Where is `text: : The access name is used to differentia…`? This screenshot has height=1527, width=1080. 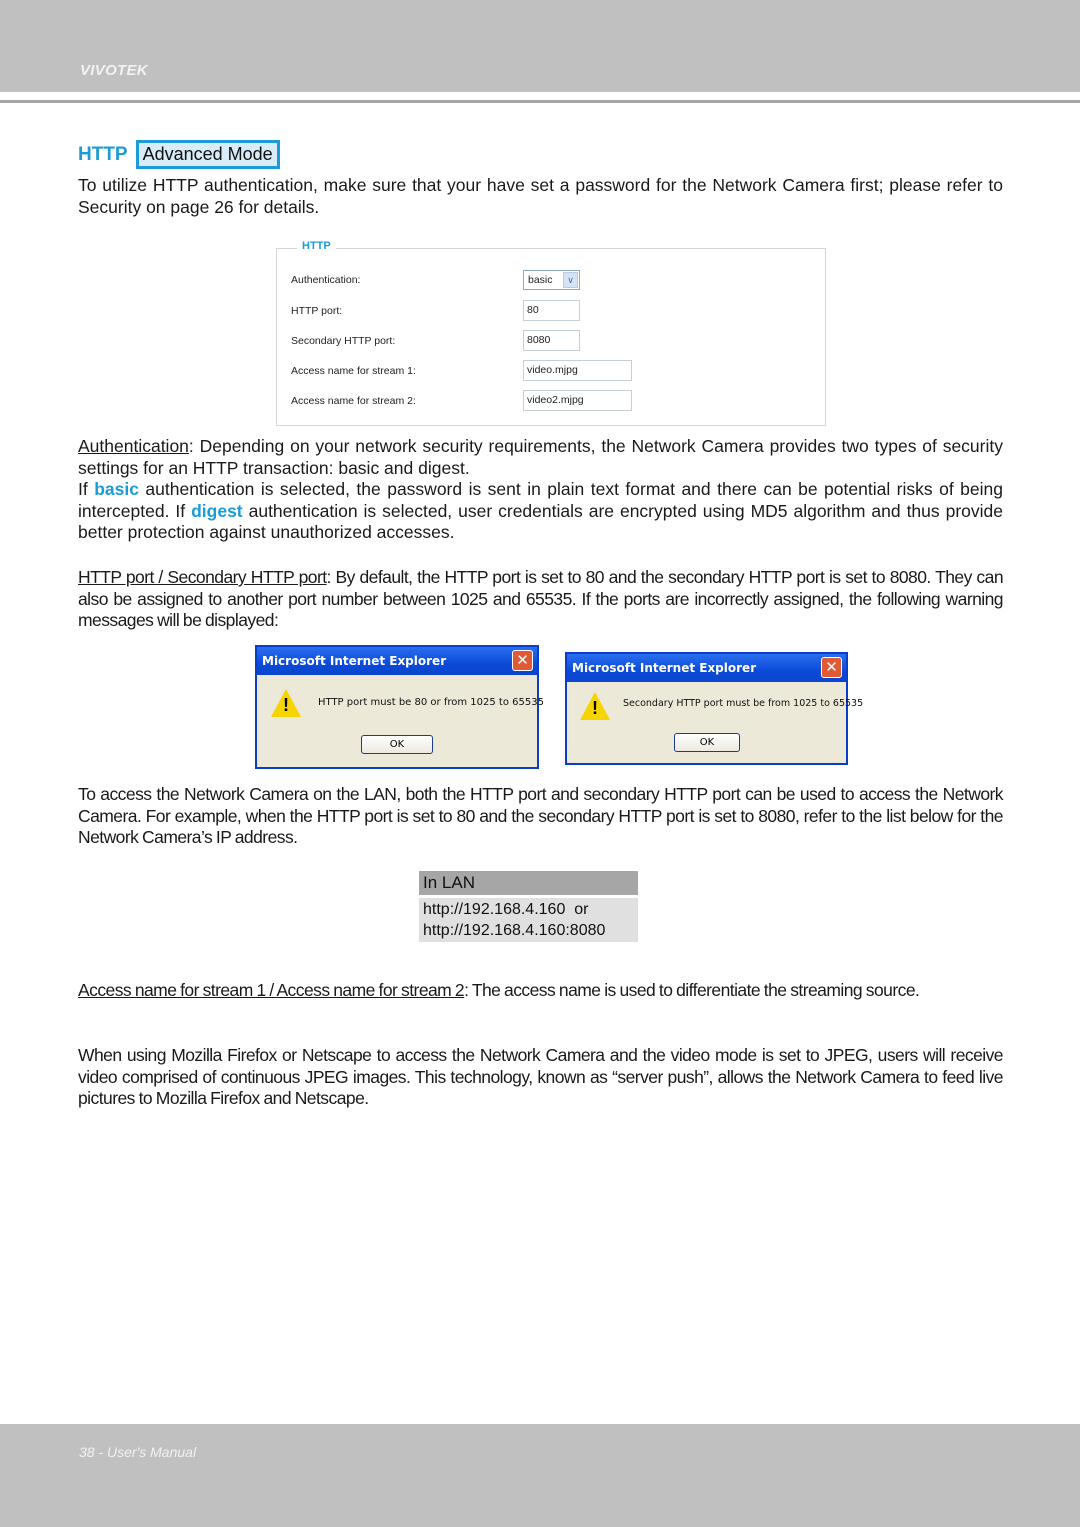
text: : The access name is used to differentia… is located at coordinates (692, 990).